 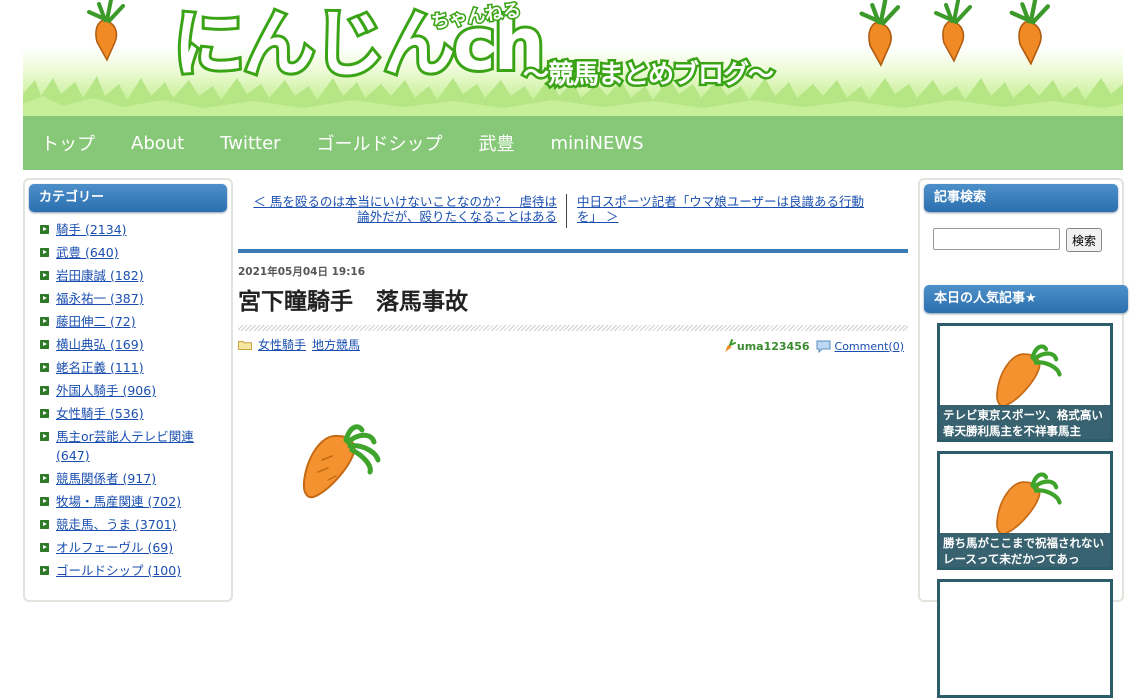 I want to click on article-top-rule, so click(x=573, y=251).